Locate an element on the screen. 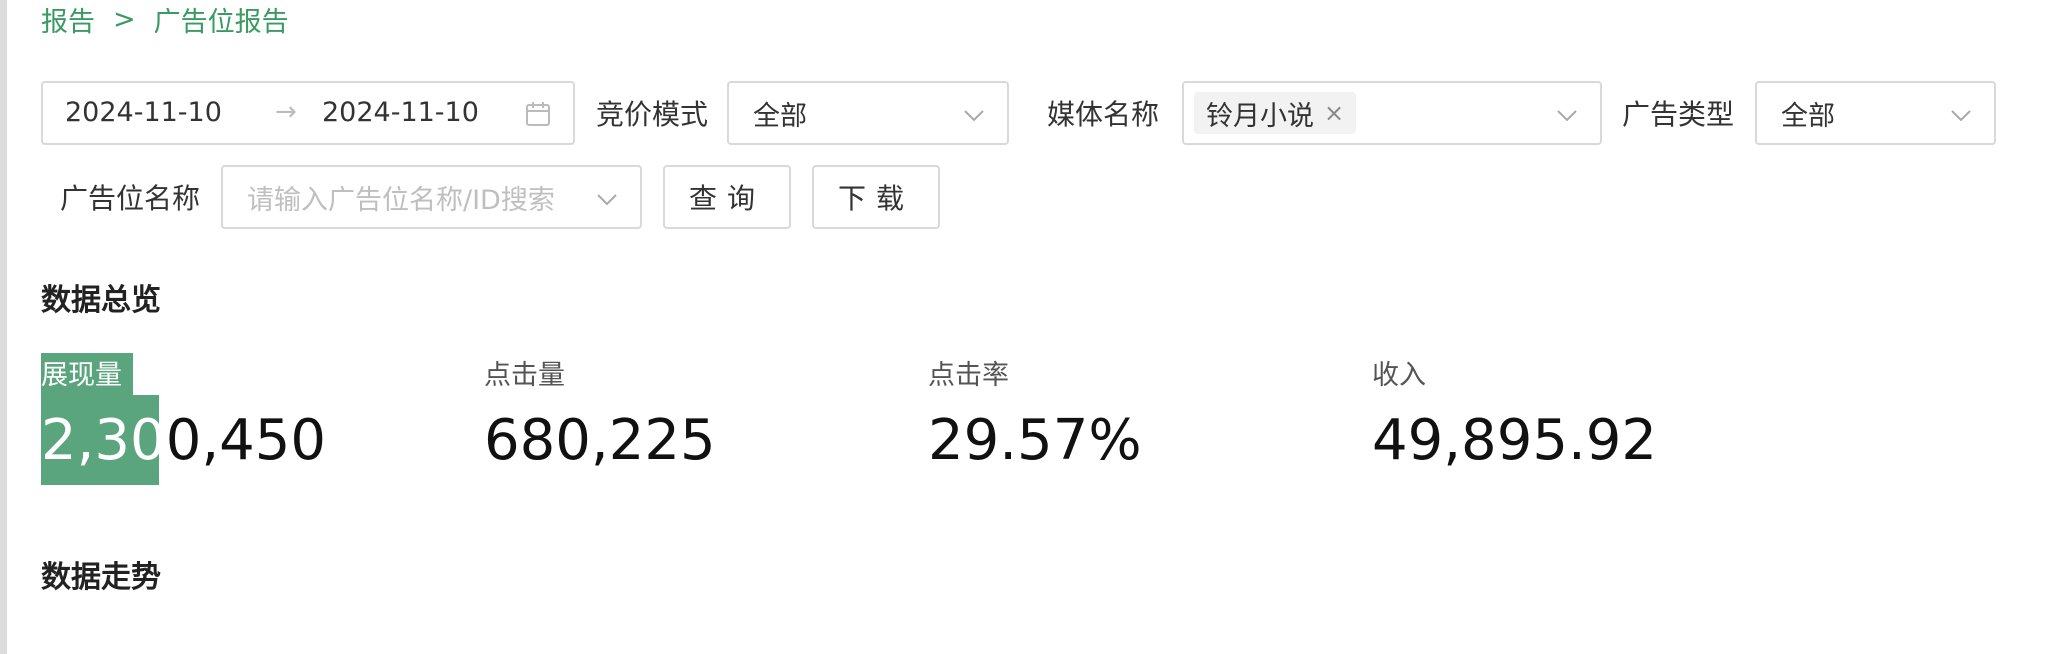 Image resolution: width=2056 pixels, height=654 pixels. media-name-label: 媒体名称 is located at coordinates (1103, 114).